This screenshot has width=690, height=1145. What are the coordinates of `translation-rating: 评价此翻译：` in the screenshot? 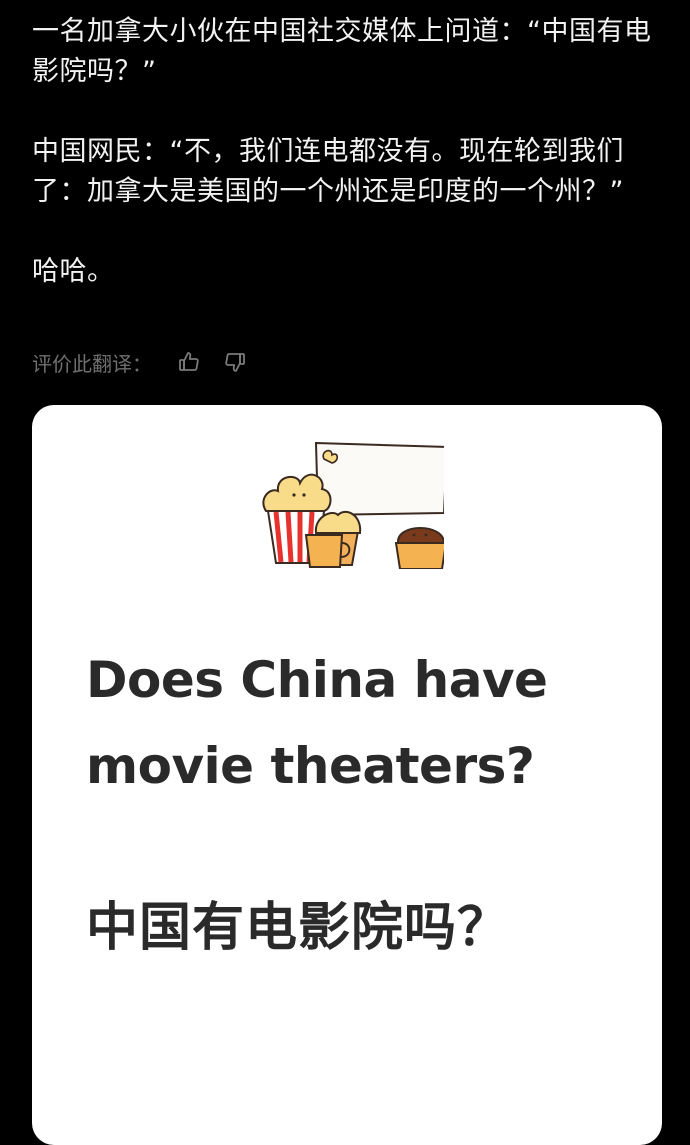 It's located at (149, 362).